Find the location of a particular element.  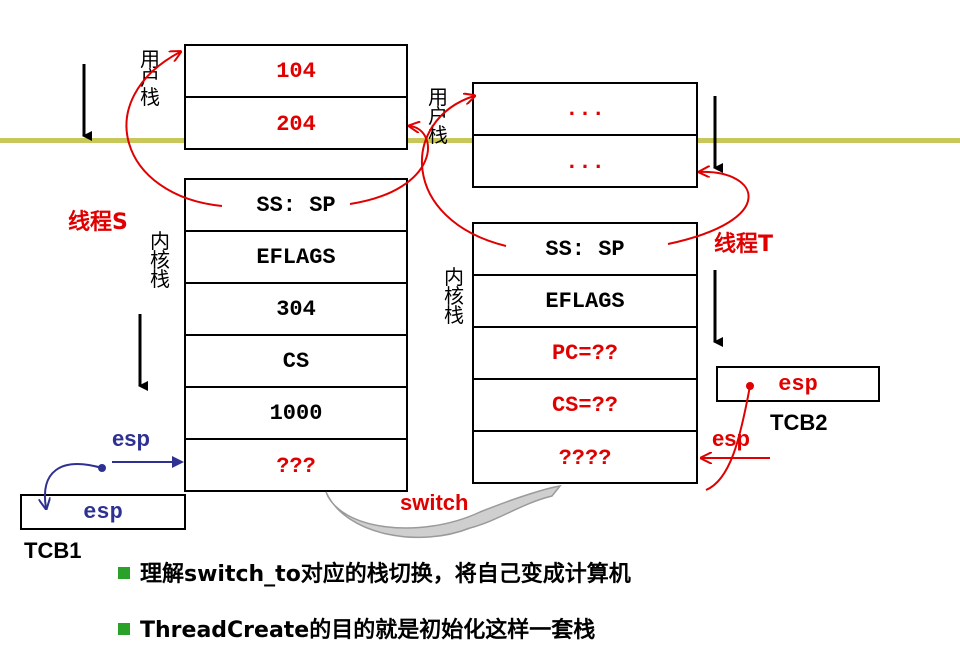

thread-t-label-curve is located at coordinates (708, 208).